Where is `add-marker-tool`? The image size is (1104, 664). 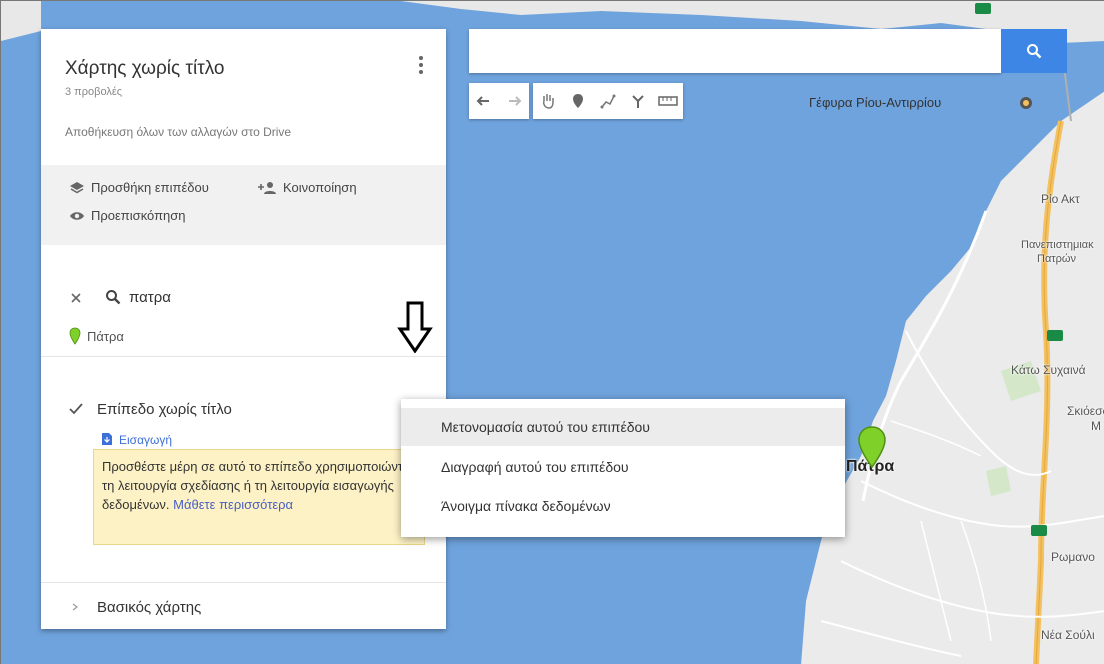 add-marker-tool is located at coordinates (578, 101).